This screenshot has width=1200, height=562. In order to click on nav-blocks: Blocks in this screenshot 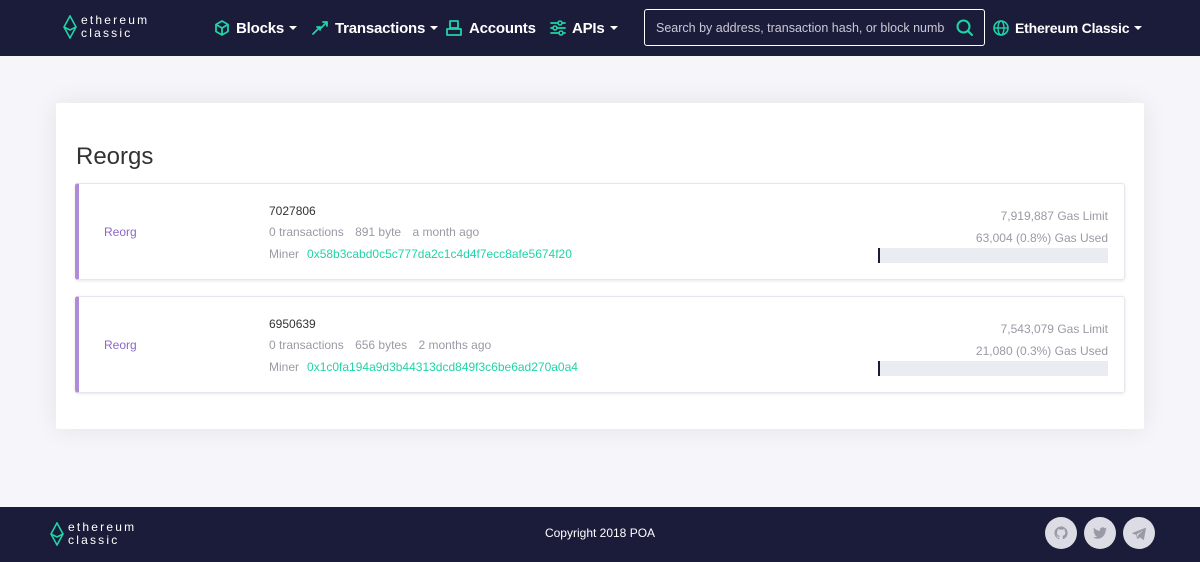, I will do `click(255, 28)`.